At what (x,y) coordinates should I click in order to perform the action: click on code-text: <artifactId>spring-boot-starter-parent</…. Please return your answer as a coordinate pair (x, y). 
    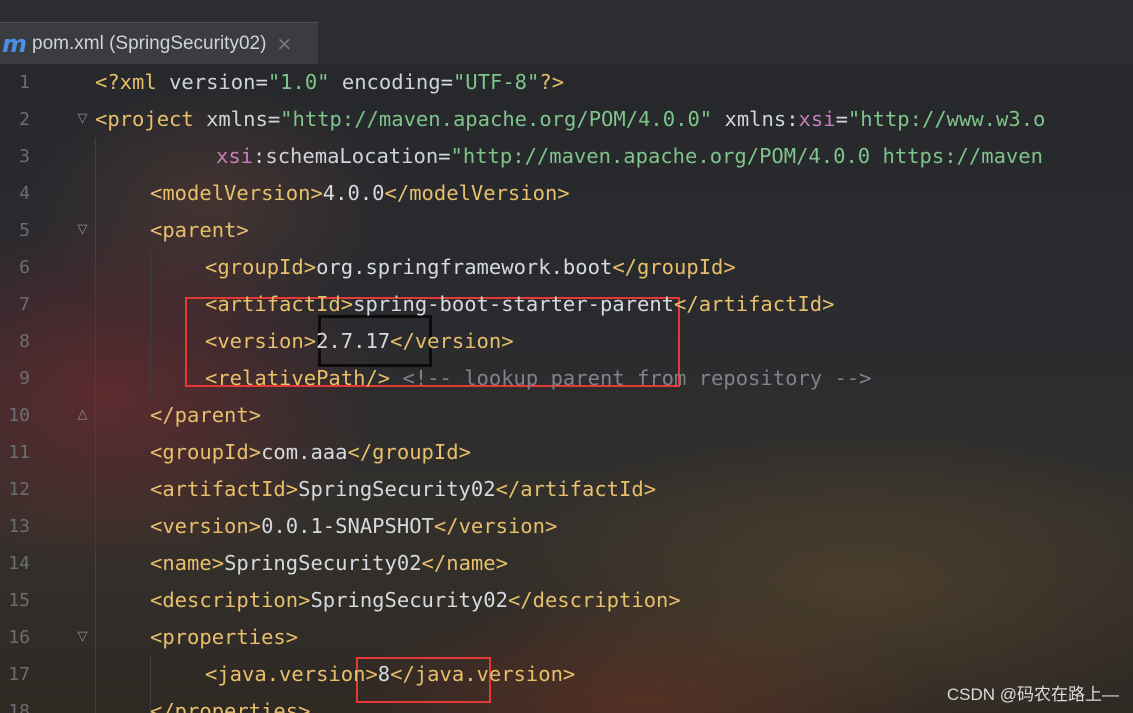
    Looking at the image, I should click on (519, 304).